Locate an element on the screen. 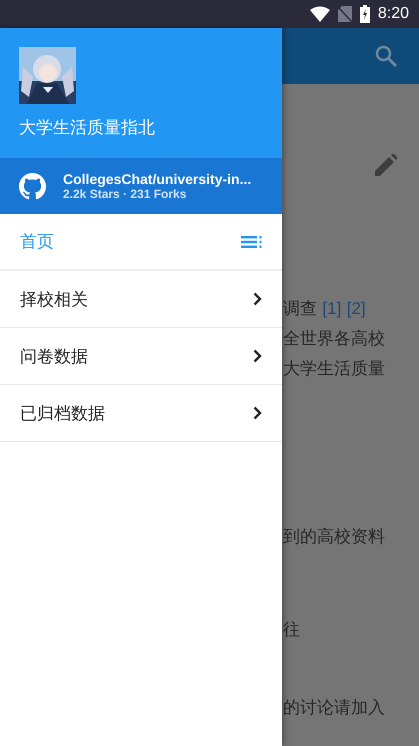 The image size is (419, 746). body-text: 调查 [1] [2] is located at coordinates (325, 309).